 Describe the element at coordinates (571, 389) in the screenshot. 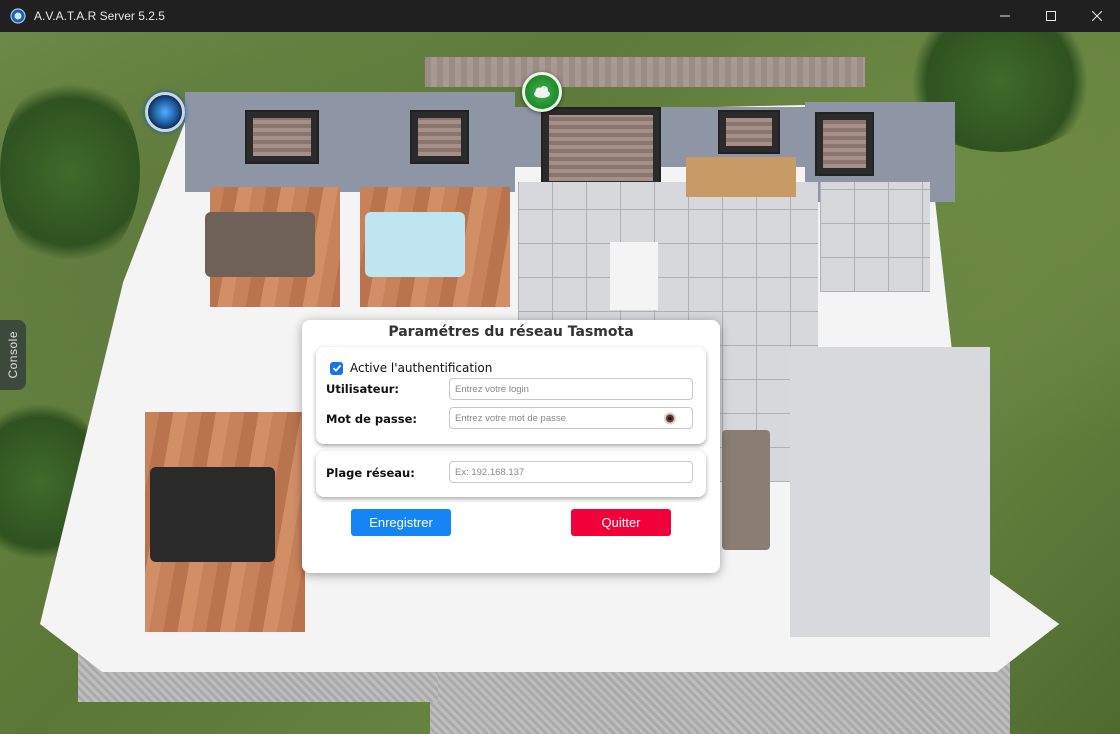

I see `username-input: Entrez votre login` at that location.